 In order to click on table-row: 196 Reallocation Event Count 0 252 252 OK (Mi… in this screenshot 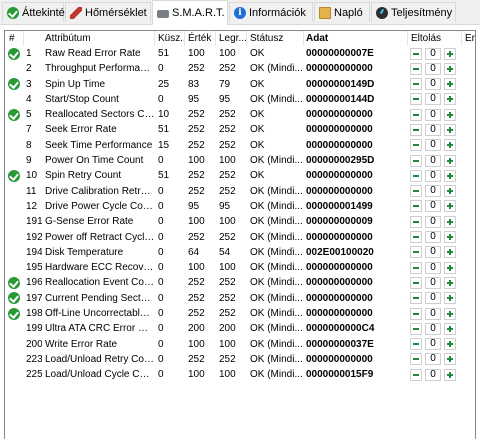, I will do `click(240, 282)`.